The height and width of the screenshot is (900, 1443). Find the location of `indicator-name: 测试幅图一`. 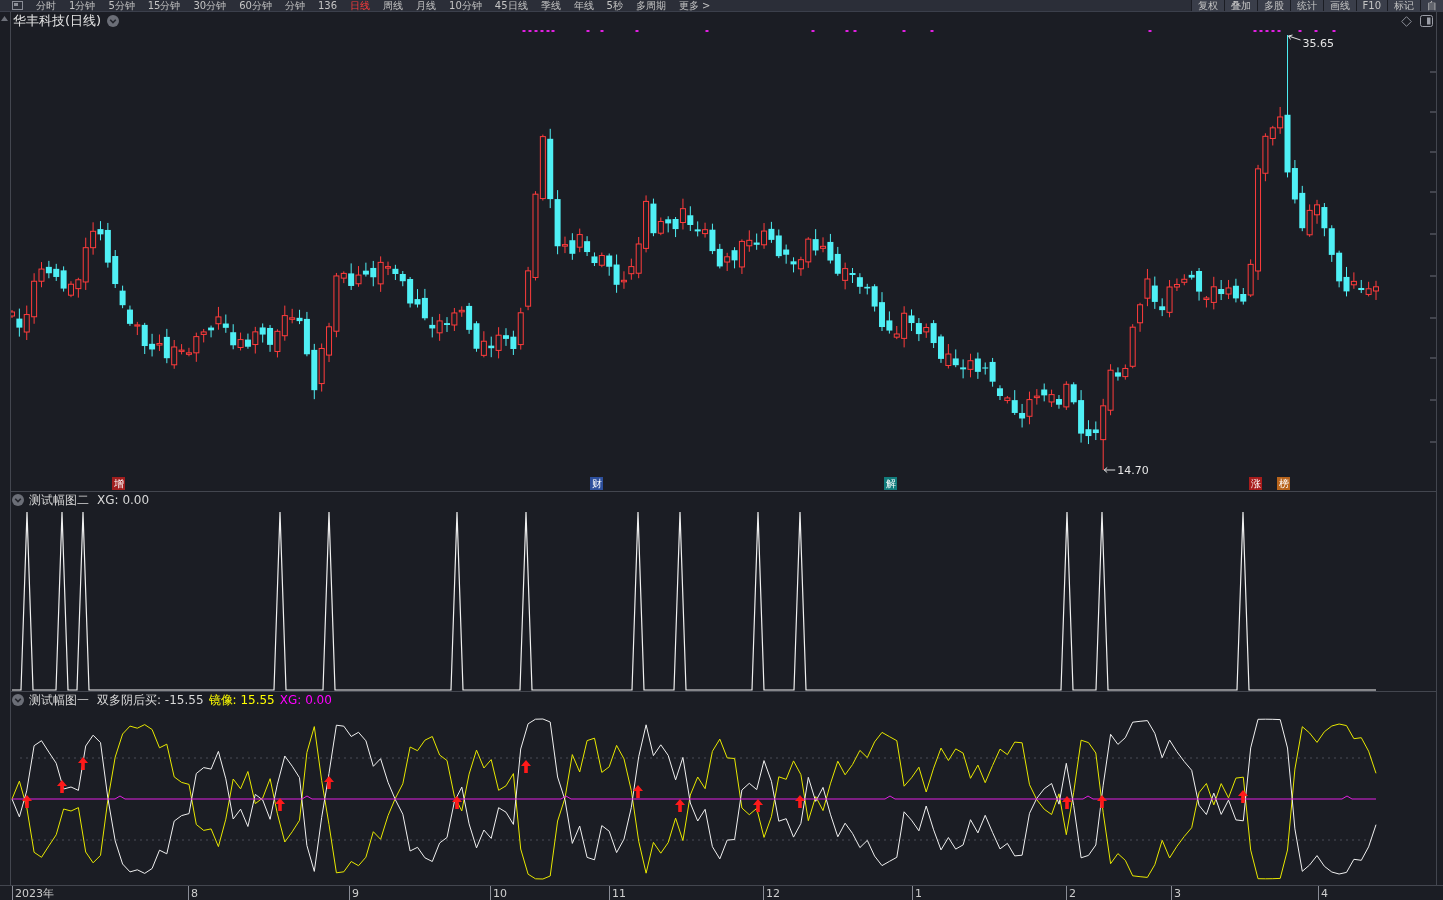

indicator-name: 测试幅图一 is located at coordinates (59, 700).